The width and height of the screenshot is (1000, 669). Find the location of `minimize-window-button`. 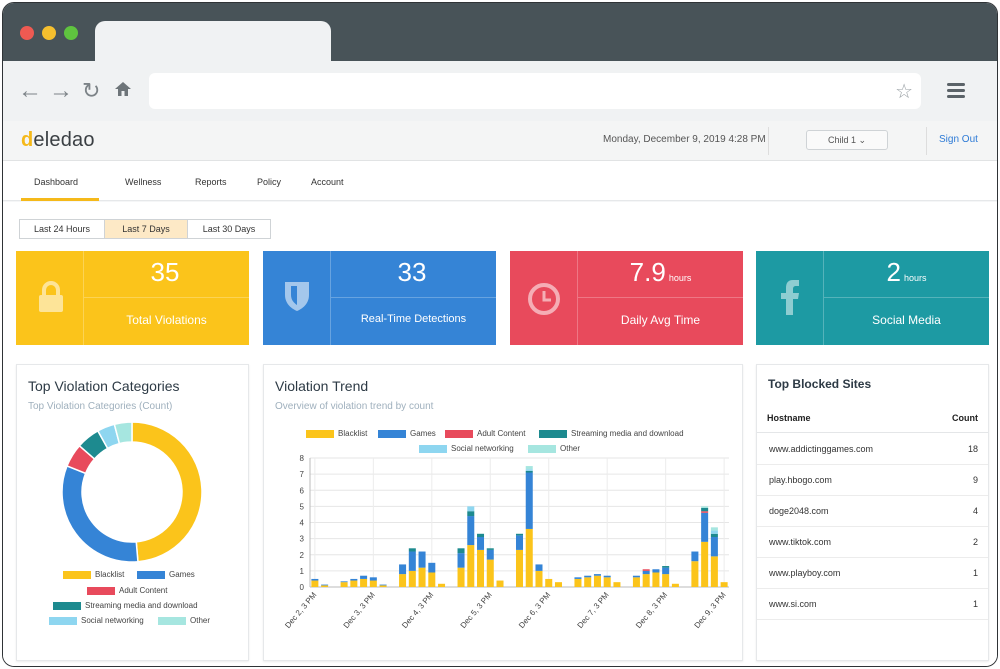

minimize-window-button is located at coordinates (49, 33).